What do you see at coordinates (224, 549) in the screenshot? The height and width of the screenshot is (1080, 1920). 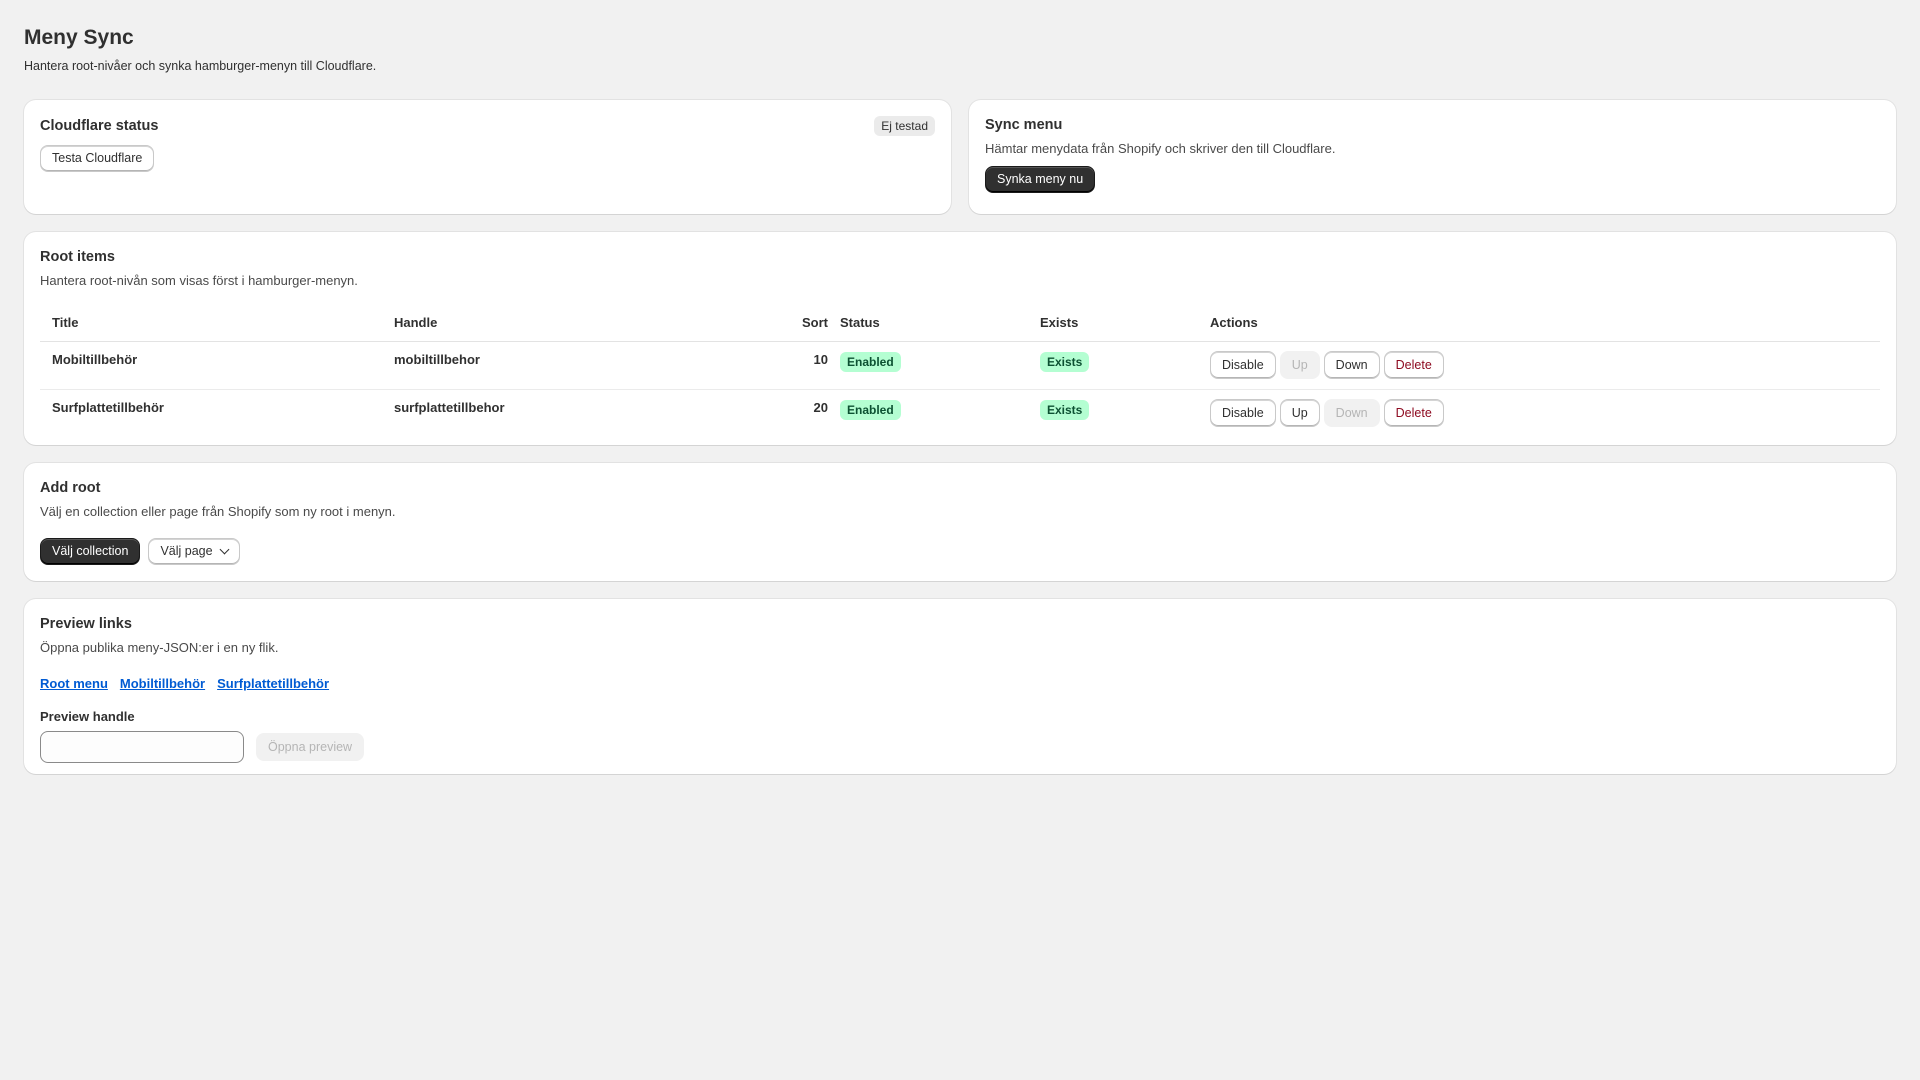 I see `chevron-down-icon` at bounding box center [224, 549].